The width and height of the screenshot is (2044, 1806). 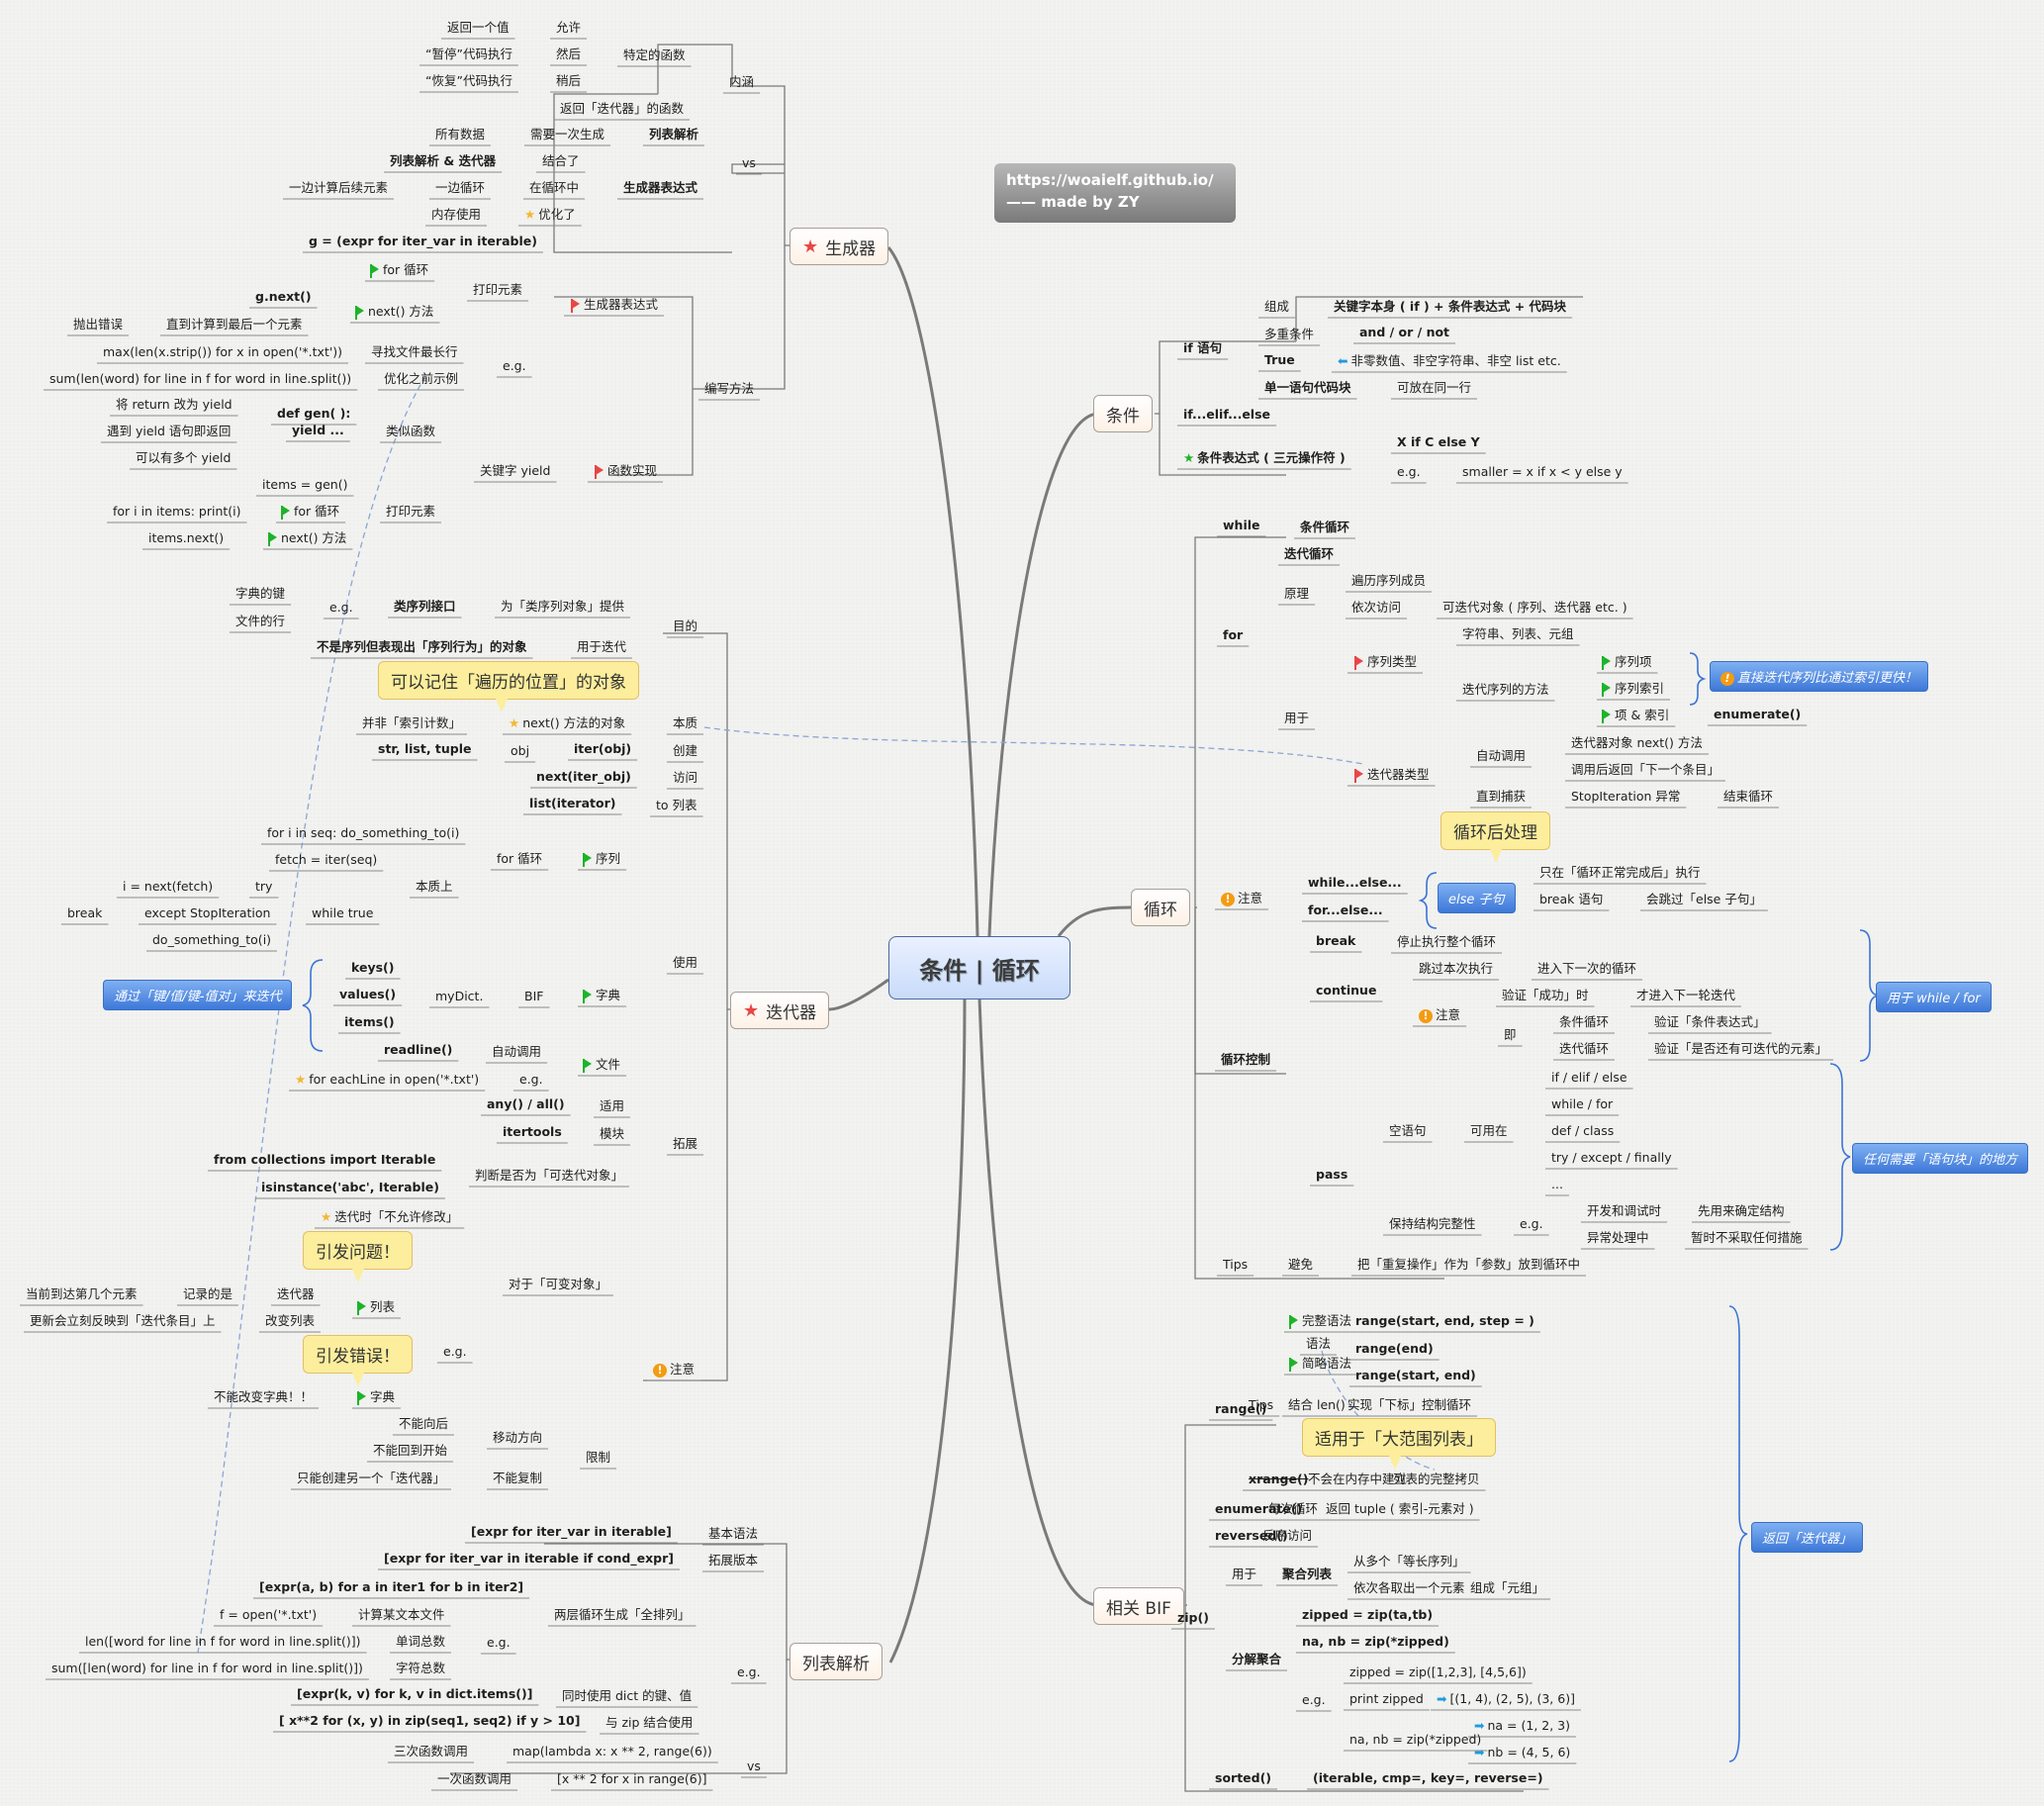 What do you see at coordinates (123, 1321) in the screenshot?
I see `node: 更新会立刻反映到「迭代条目」上` at bounding box center [123, 1321].